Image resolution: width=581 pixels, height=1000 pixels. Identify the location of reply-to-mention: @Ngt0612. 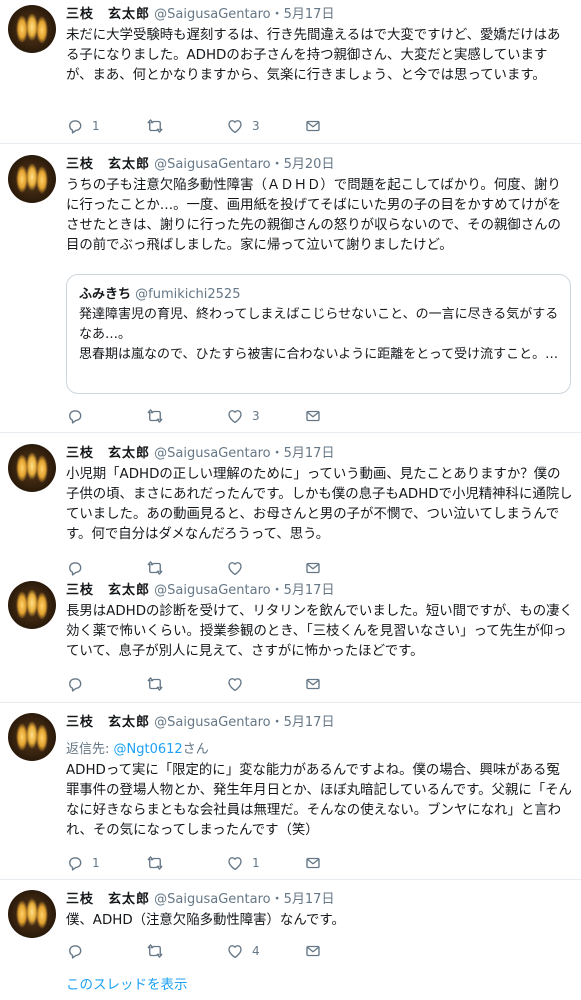
(148, 749).